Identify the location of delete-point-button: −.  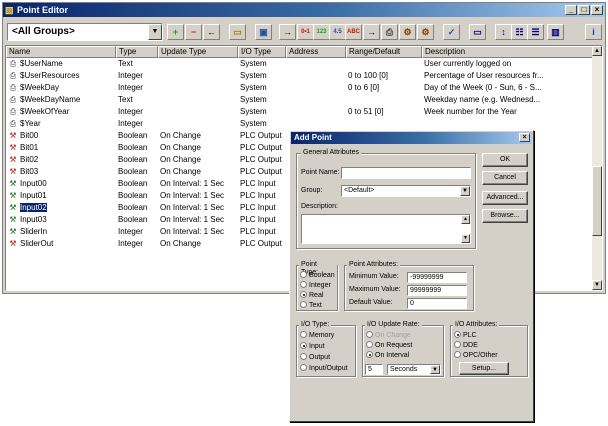
(193, 32).